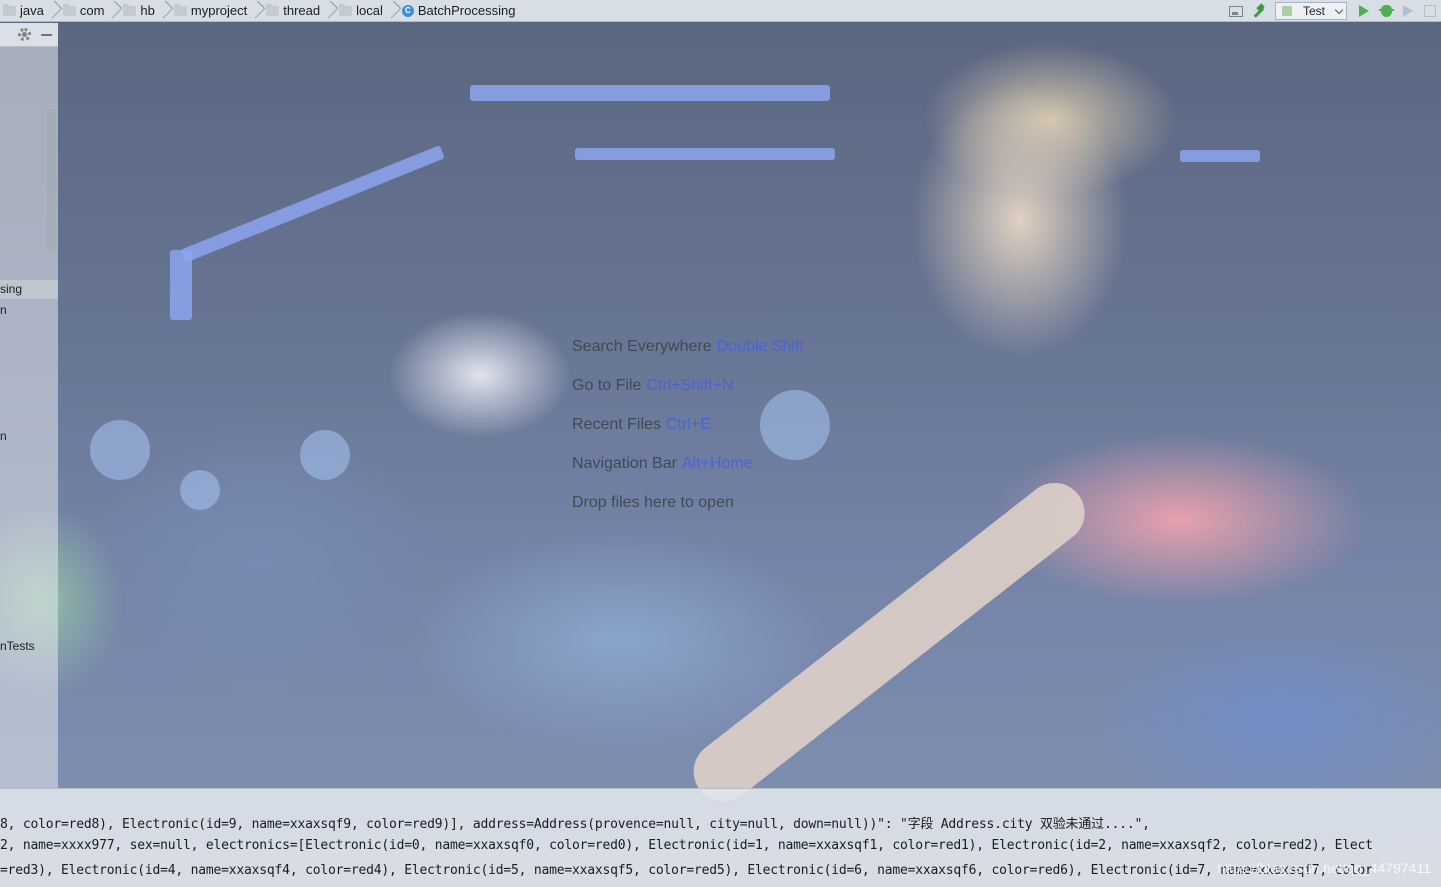 This screenshot has width=1441, height=887. Describe the element at coordinates (760, 346) in the screenshot. I see `hint-shortcut: Double Shift` at that location.